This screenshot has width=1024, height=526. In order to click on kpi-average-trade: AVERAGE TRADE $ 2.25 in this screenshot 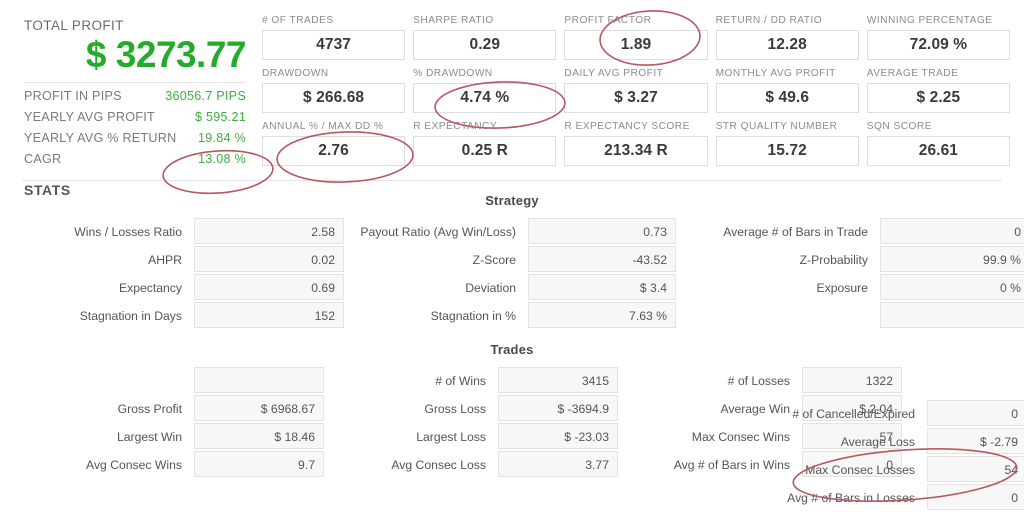, I will do `click(938, 93)`.